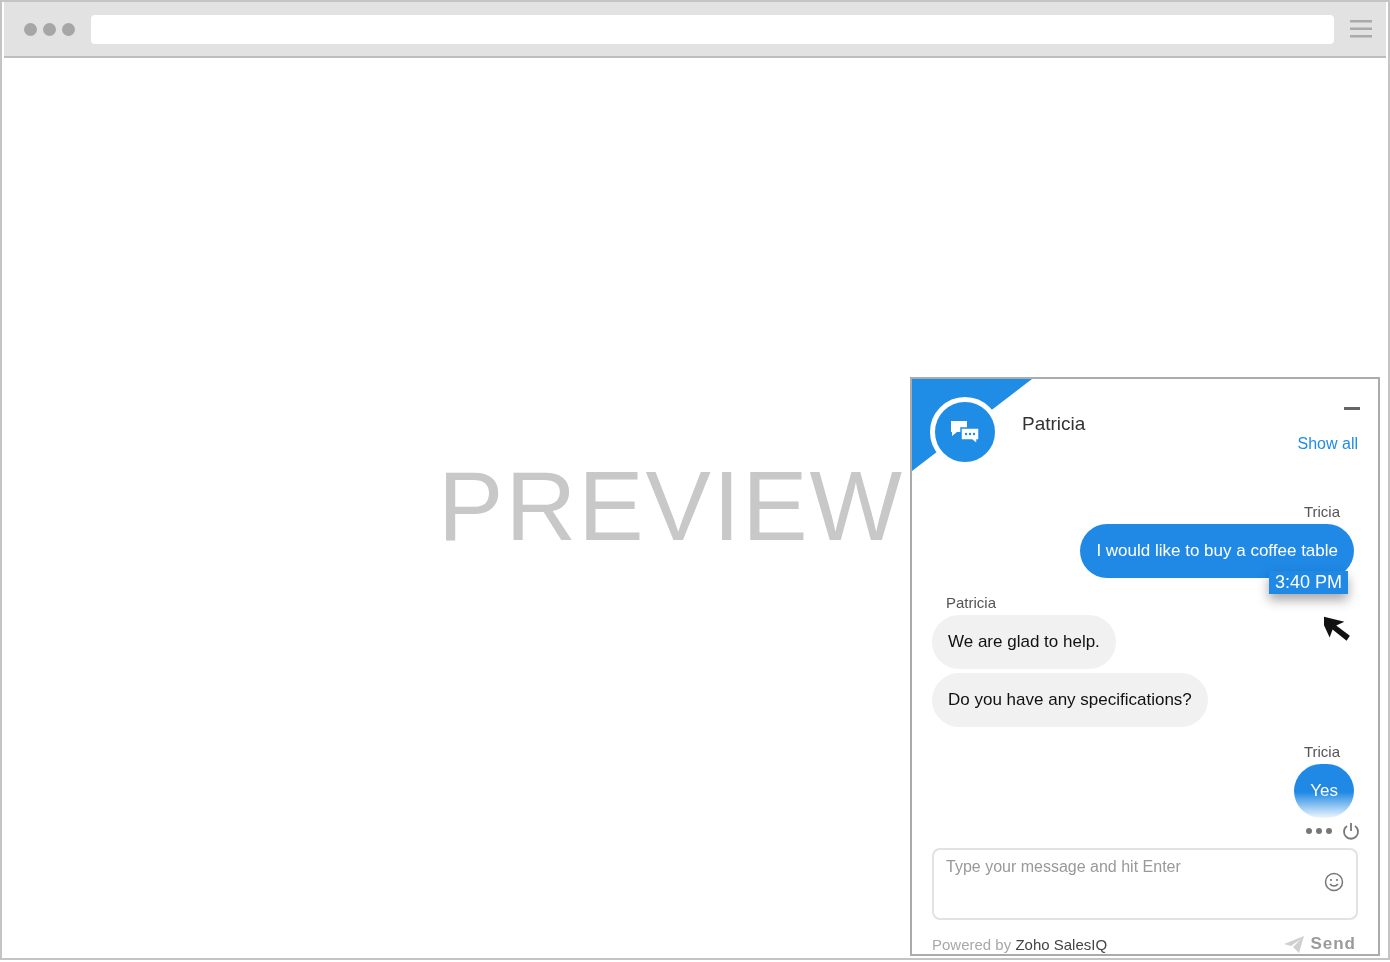 The height and width of the screenshot is (962, 1390). What do you see at coordinates (1020, 944) in the screenshot?
I see `powered-by-text: Powered by Zoho SalesIQ` at bounding box center [1020, 944].